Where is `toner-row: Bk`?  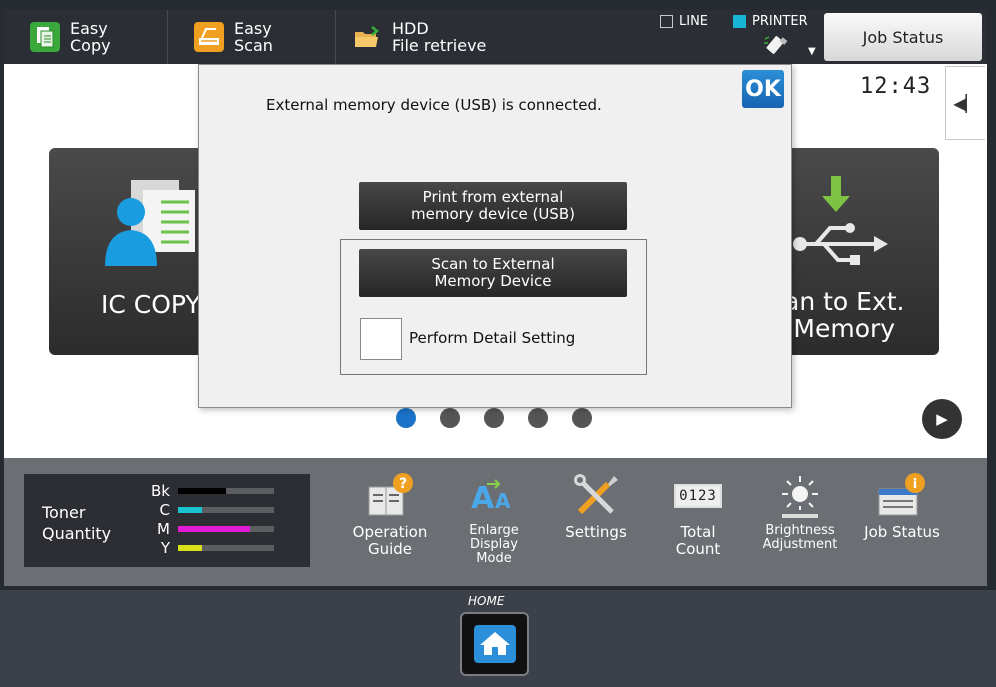 toner-row: Bk is located at coordinates (199, 491).